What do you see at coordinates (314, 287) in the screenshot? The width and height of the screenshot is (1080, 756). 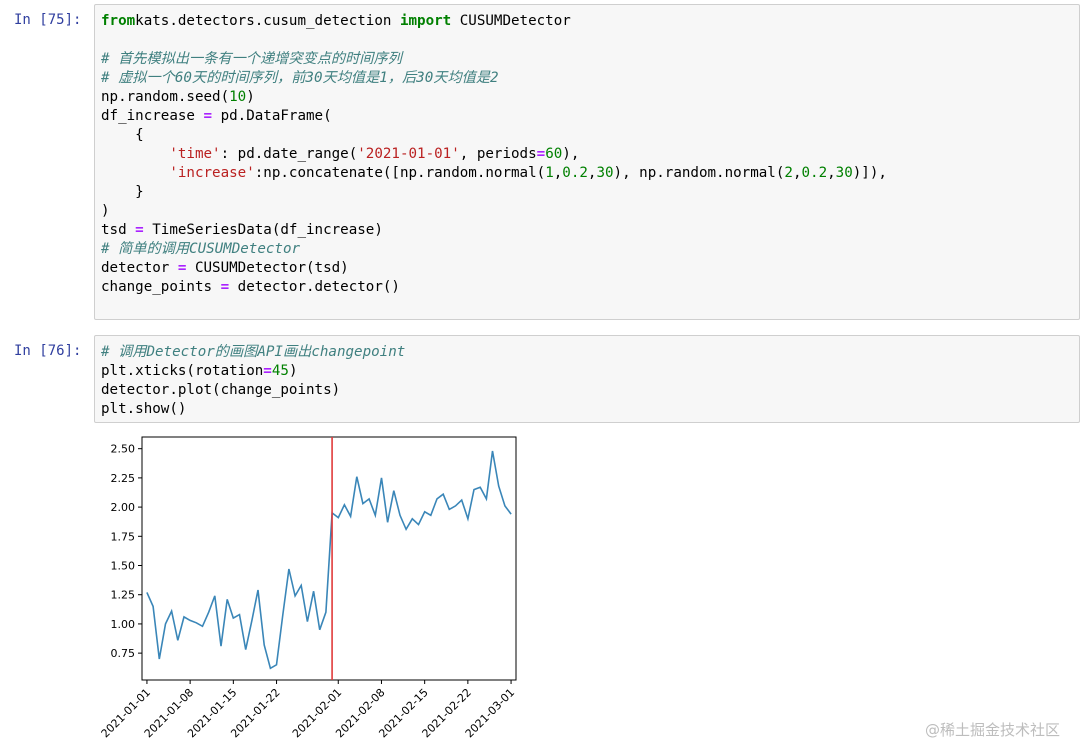 I see `code-token: detector.detector()` at bounding box center [314, 287].